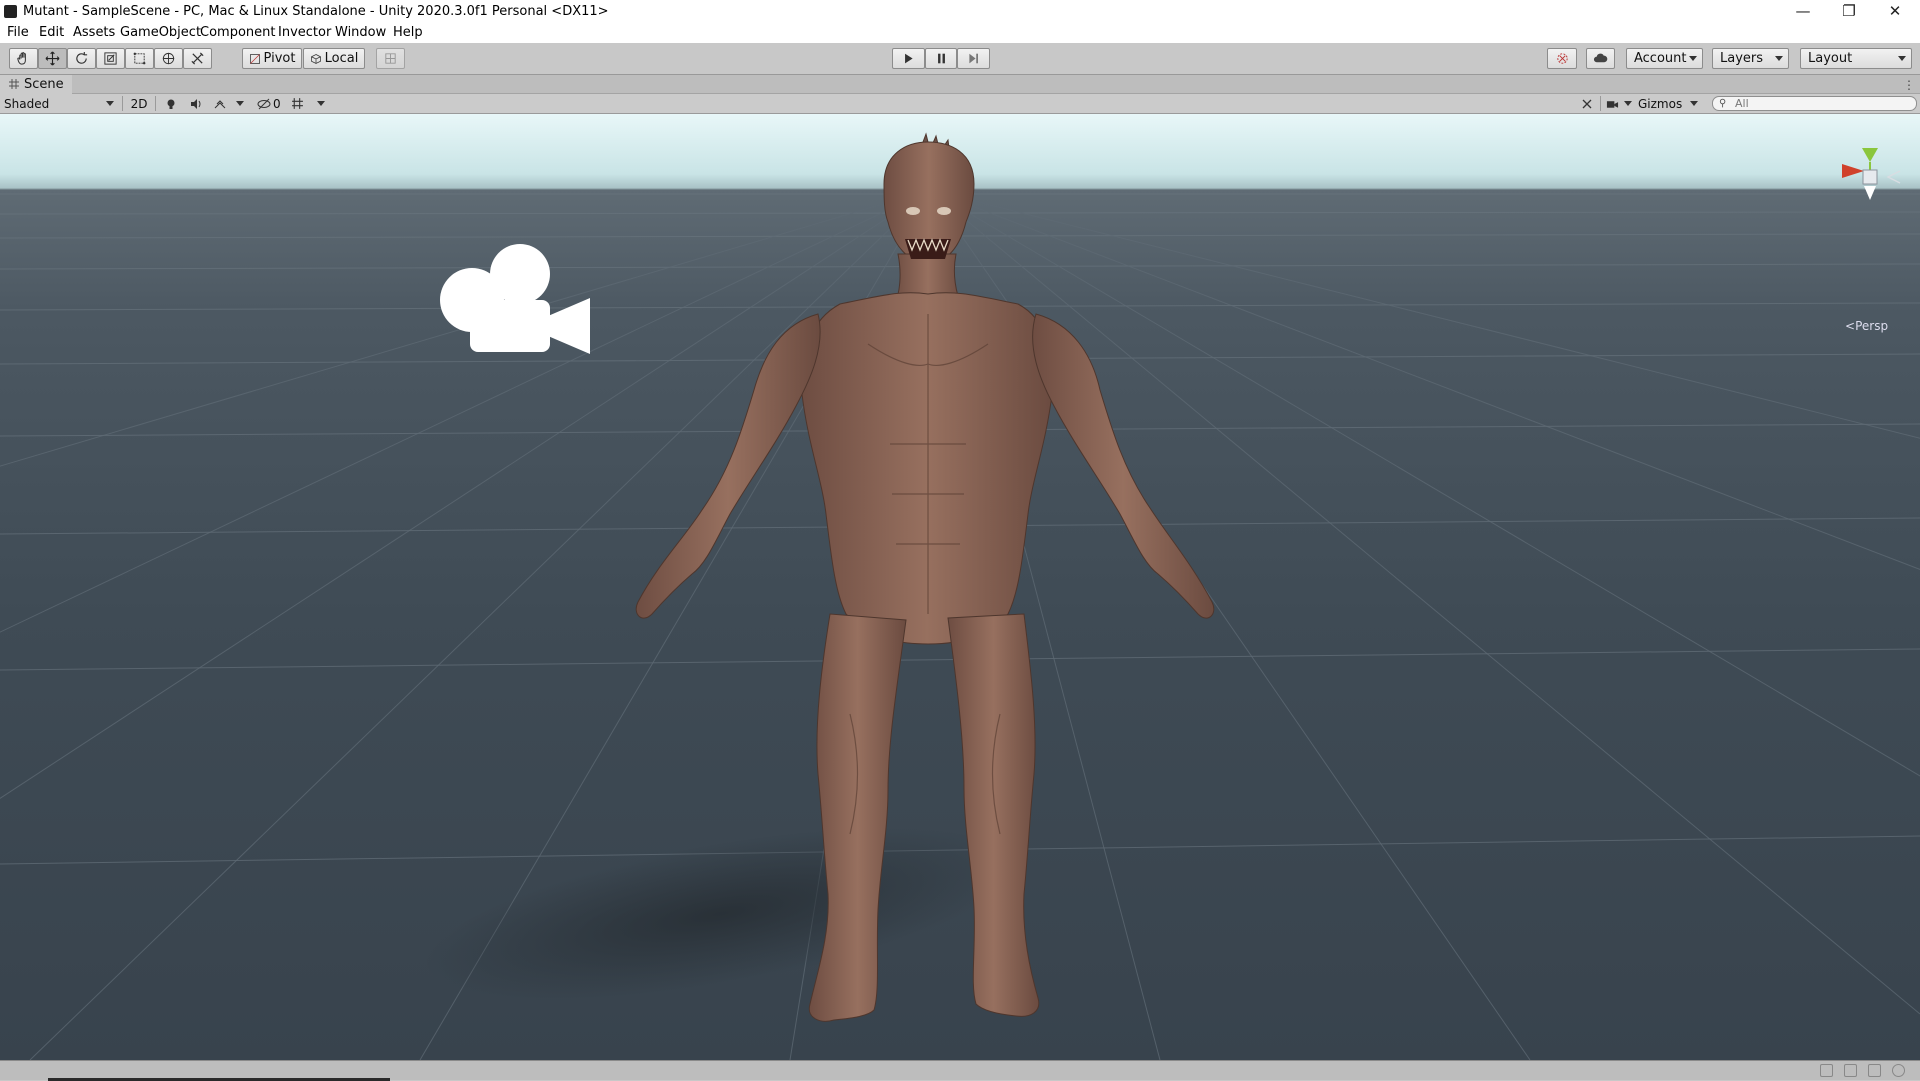 This screenshot has height=1081, width=1920. What do you see at coordinates (27, 103) in the screenshot?
I see `shading-mode-label: Shaded` at bounding box center [27, 103].